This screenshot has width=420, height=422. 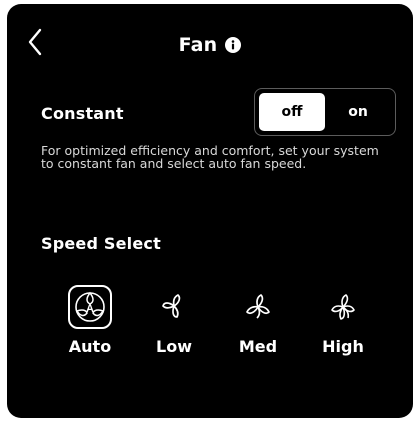 I want to click on speed-med-icon-box, so click(x=258, y=307).